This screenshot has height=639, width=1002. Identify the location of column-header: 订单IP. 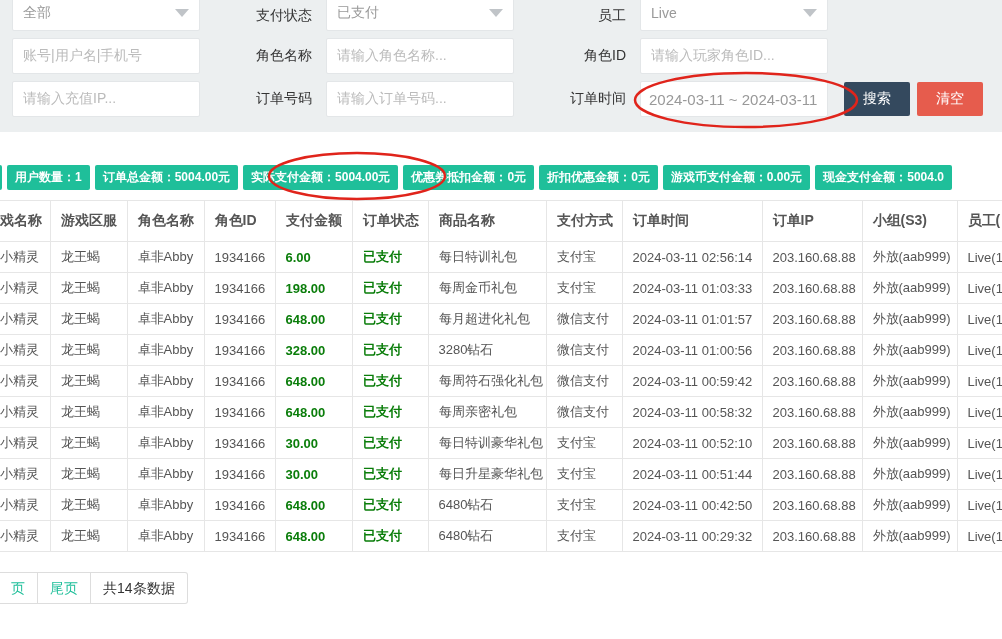
(812, 221).